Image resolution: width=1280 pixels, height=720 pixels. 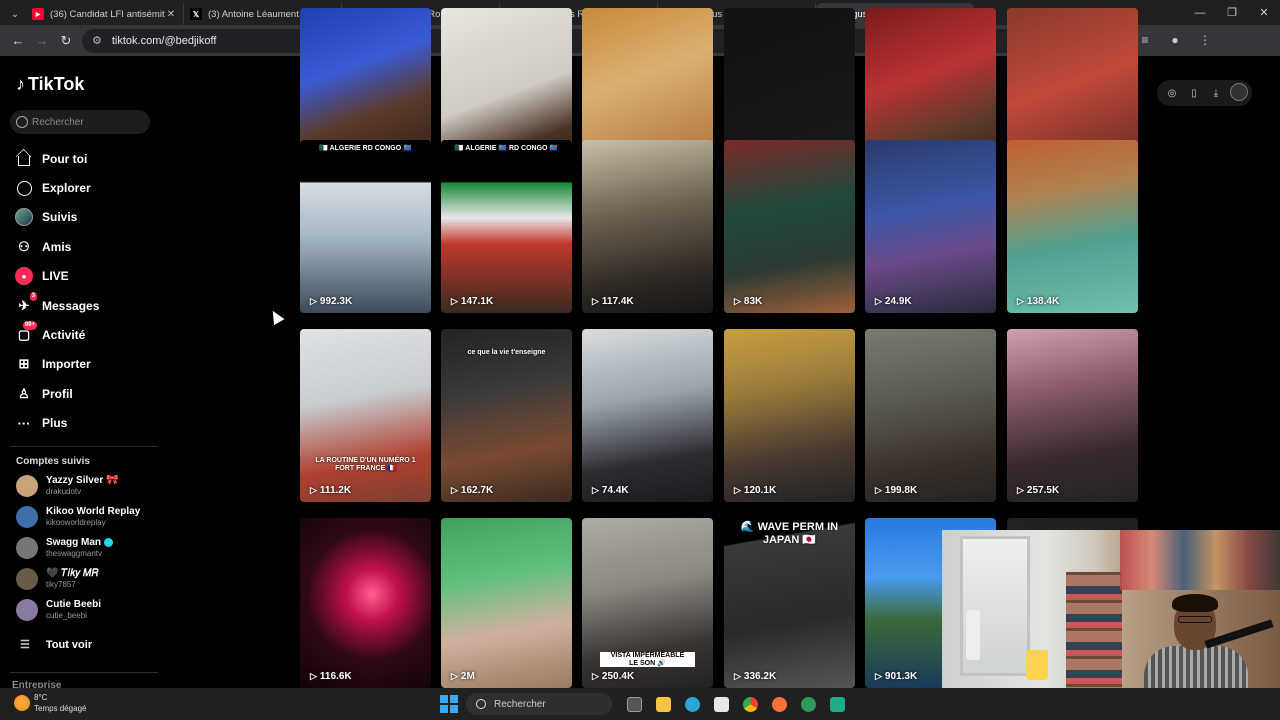 I want to click on view-count: 138.4K, so click(x=1038, y=301).